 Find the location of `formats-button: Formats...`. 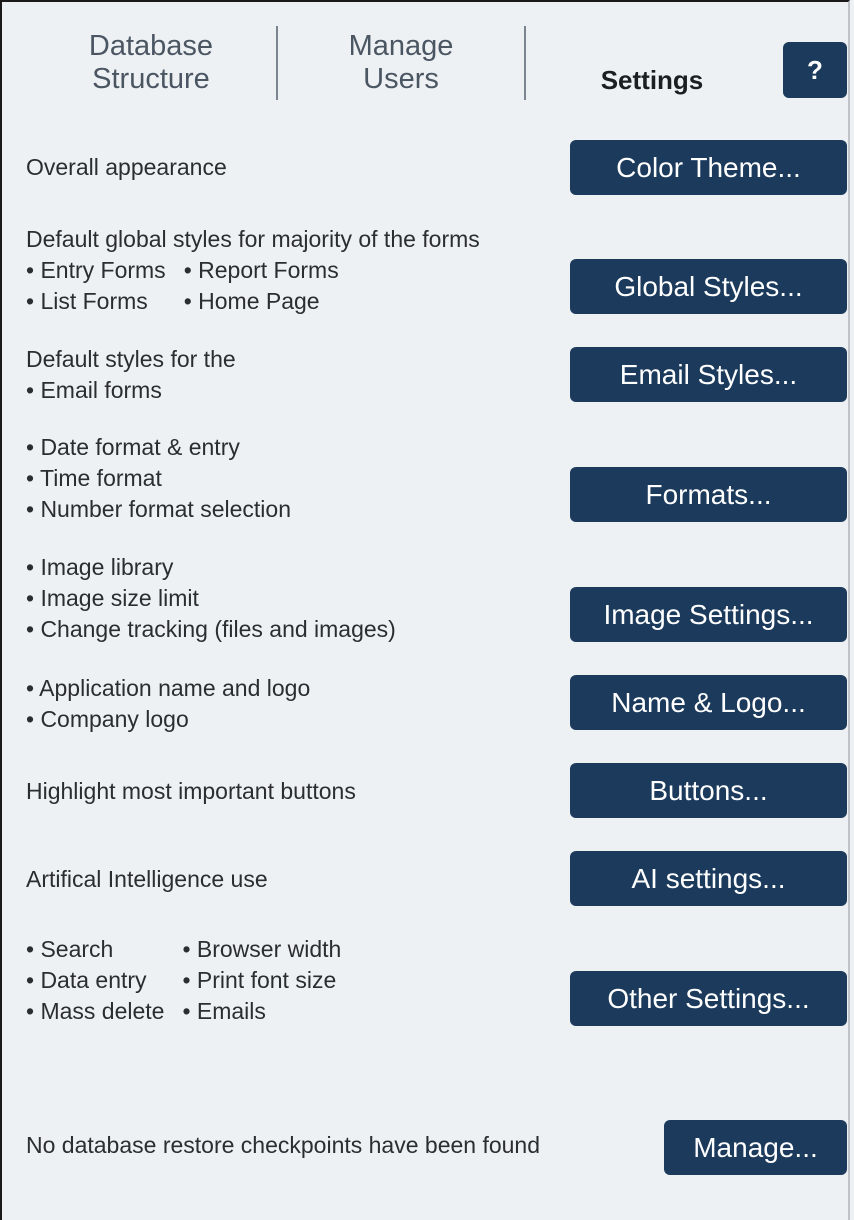

formats-button: Formats... is located at coordinates (708, 494).